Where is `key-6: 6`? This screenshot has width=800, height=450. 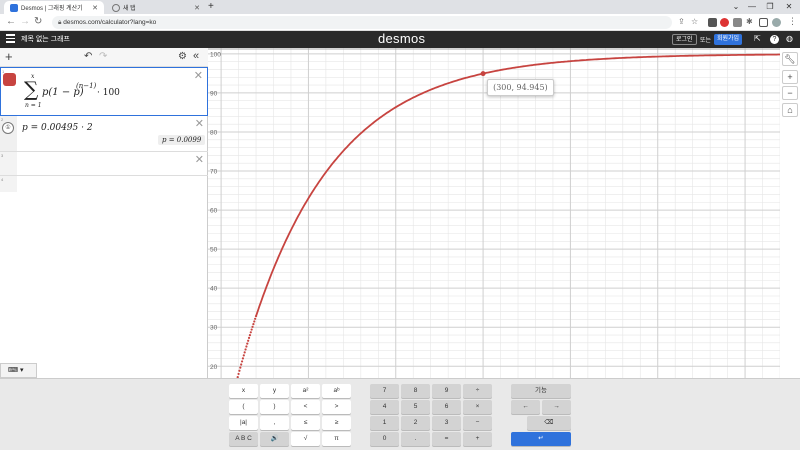 key-6: 6 is located at coordinates (446, 407).